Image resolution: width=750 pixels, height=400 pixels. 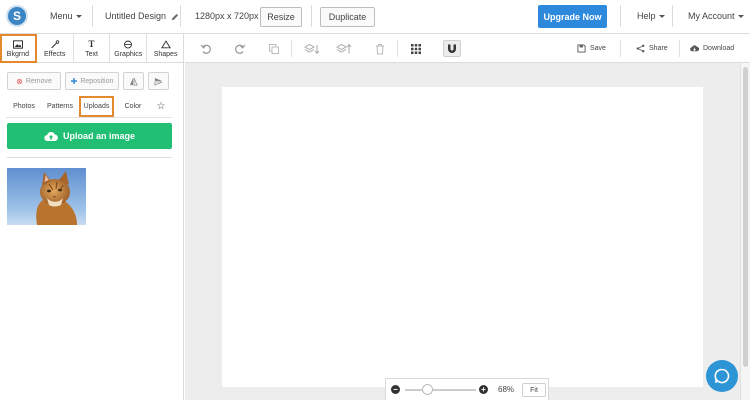 What do you see at coordinates (281, 17) in the screenshot?
I see `resize-button: Resize` at bounding box center [281, 17].